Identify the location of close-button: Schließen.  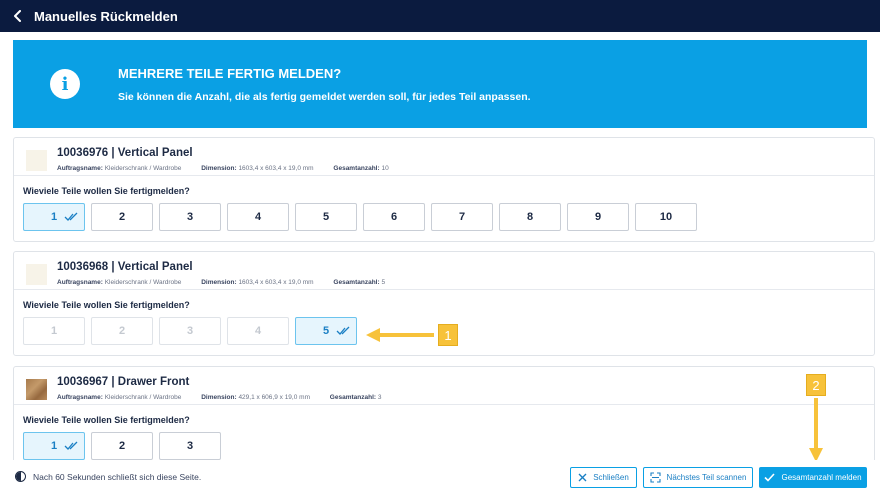
(603, 477).